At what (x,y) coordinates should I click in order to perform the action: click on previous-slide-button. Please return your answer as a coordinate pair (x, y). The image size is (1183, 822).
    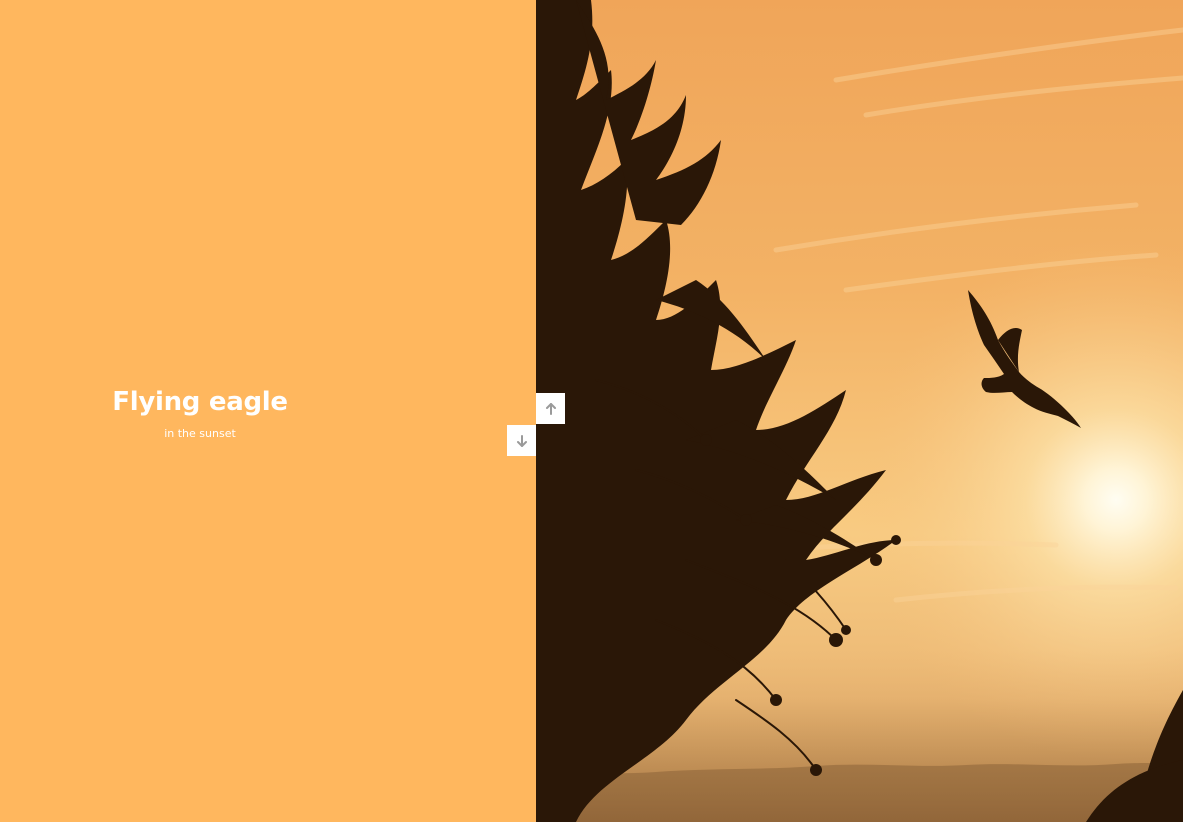
    Looking at the image, I should click on (550, 408).